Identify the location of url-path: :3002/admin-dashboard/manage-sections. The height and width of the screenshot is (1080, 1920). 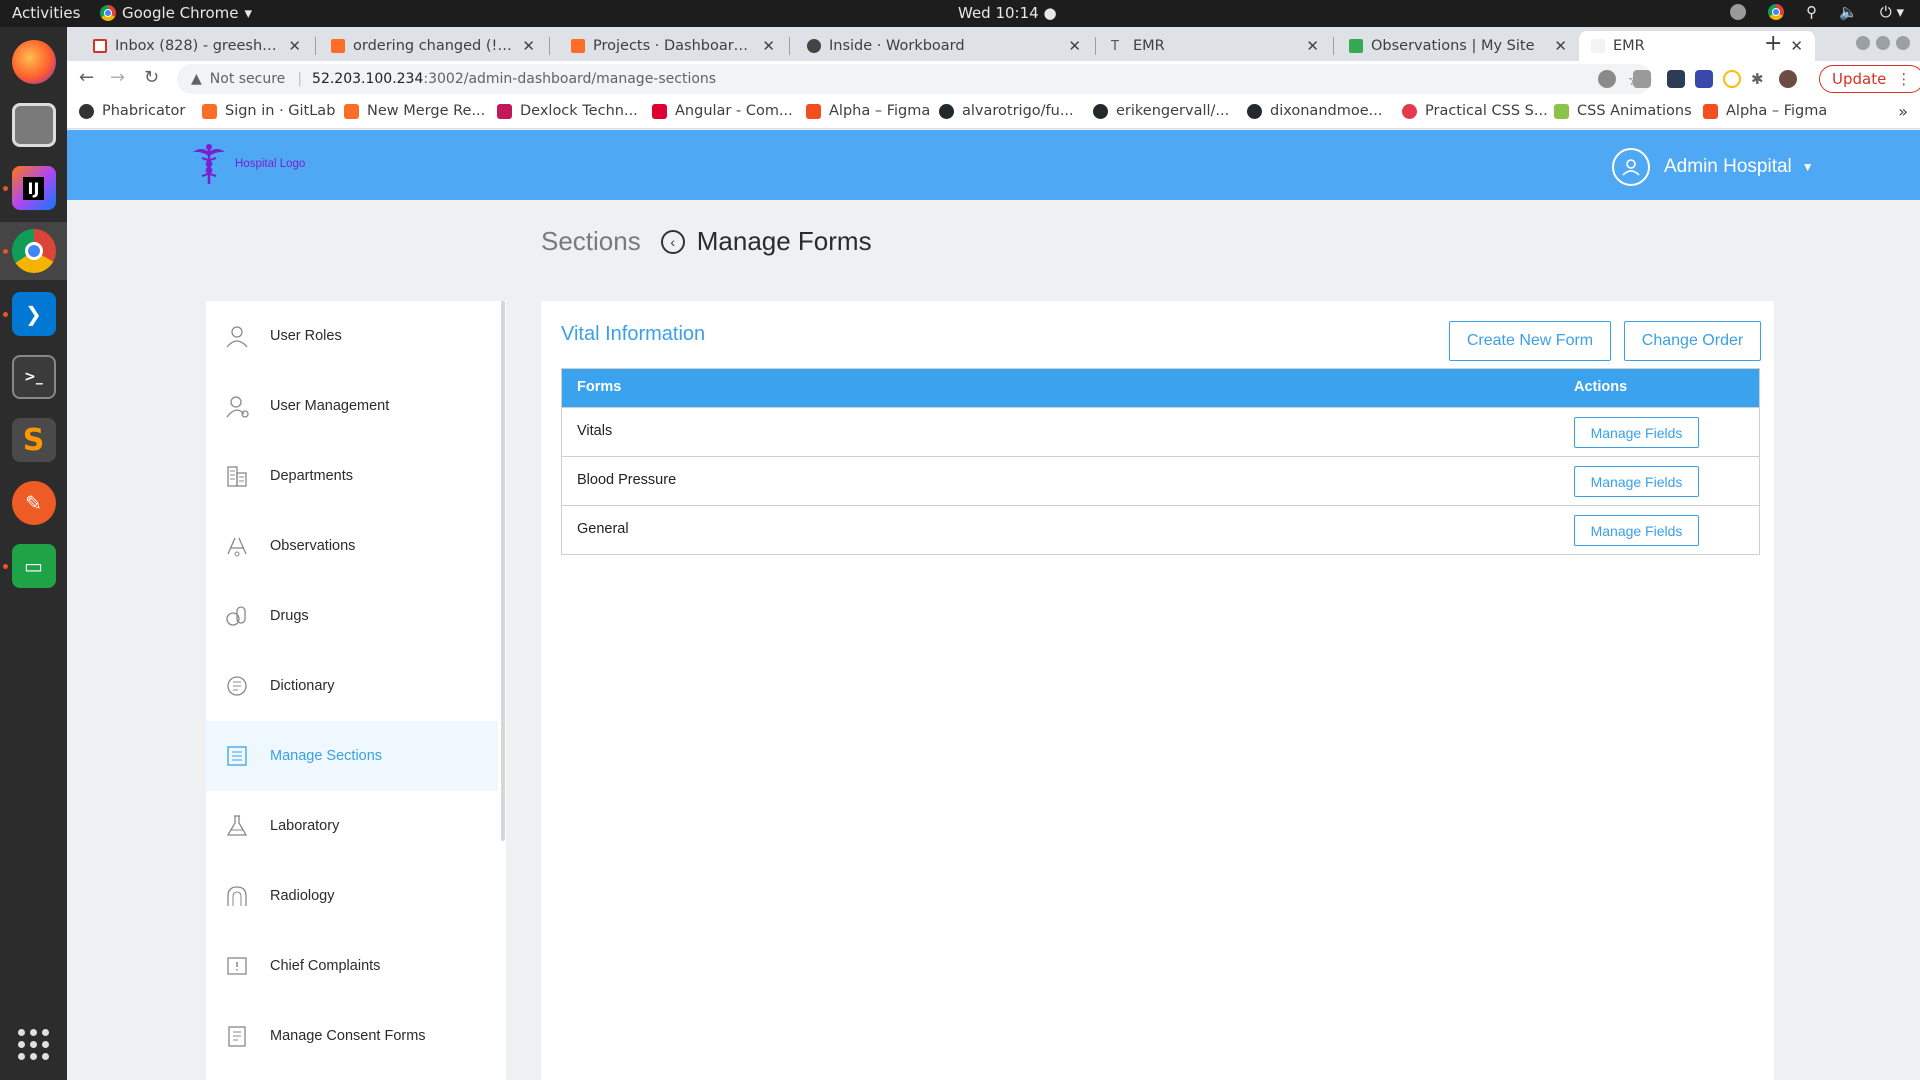
(570, 79).